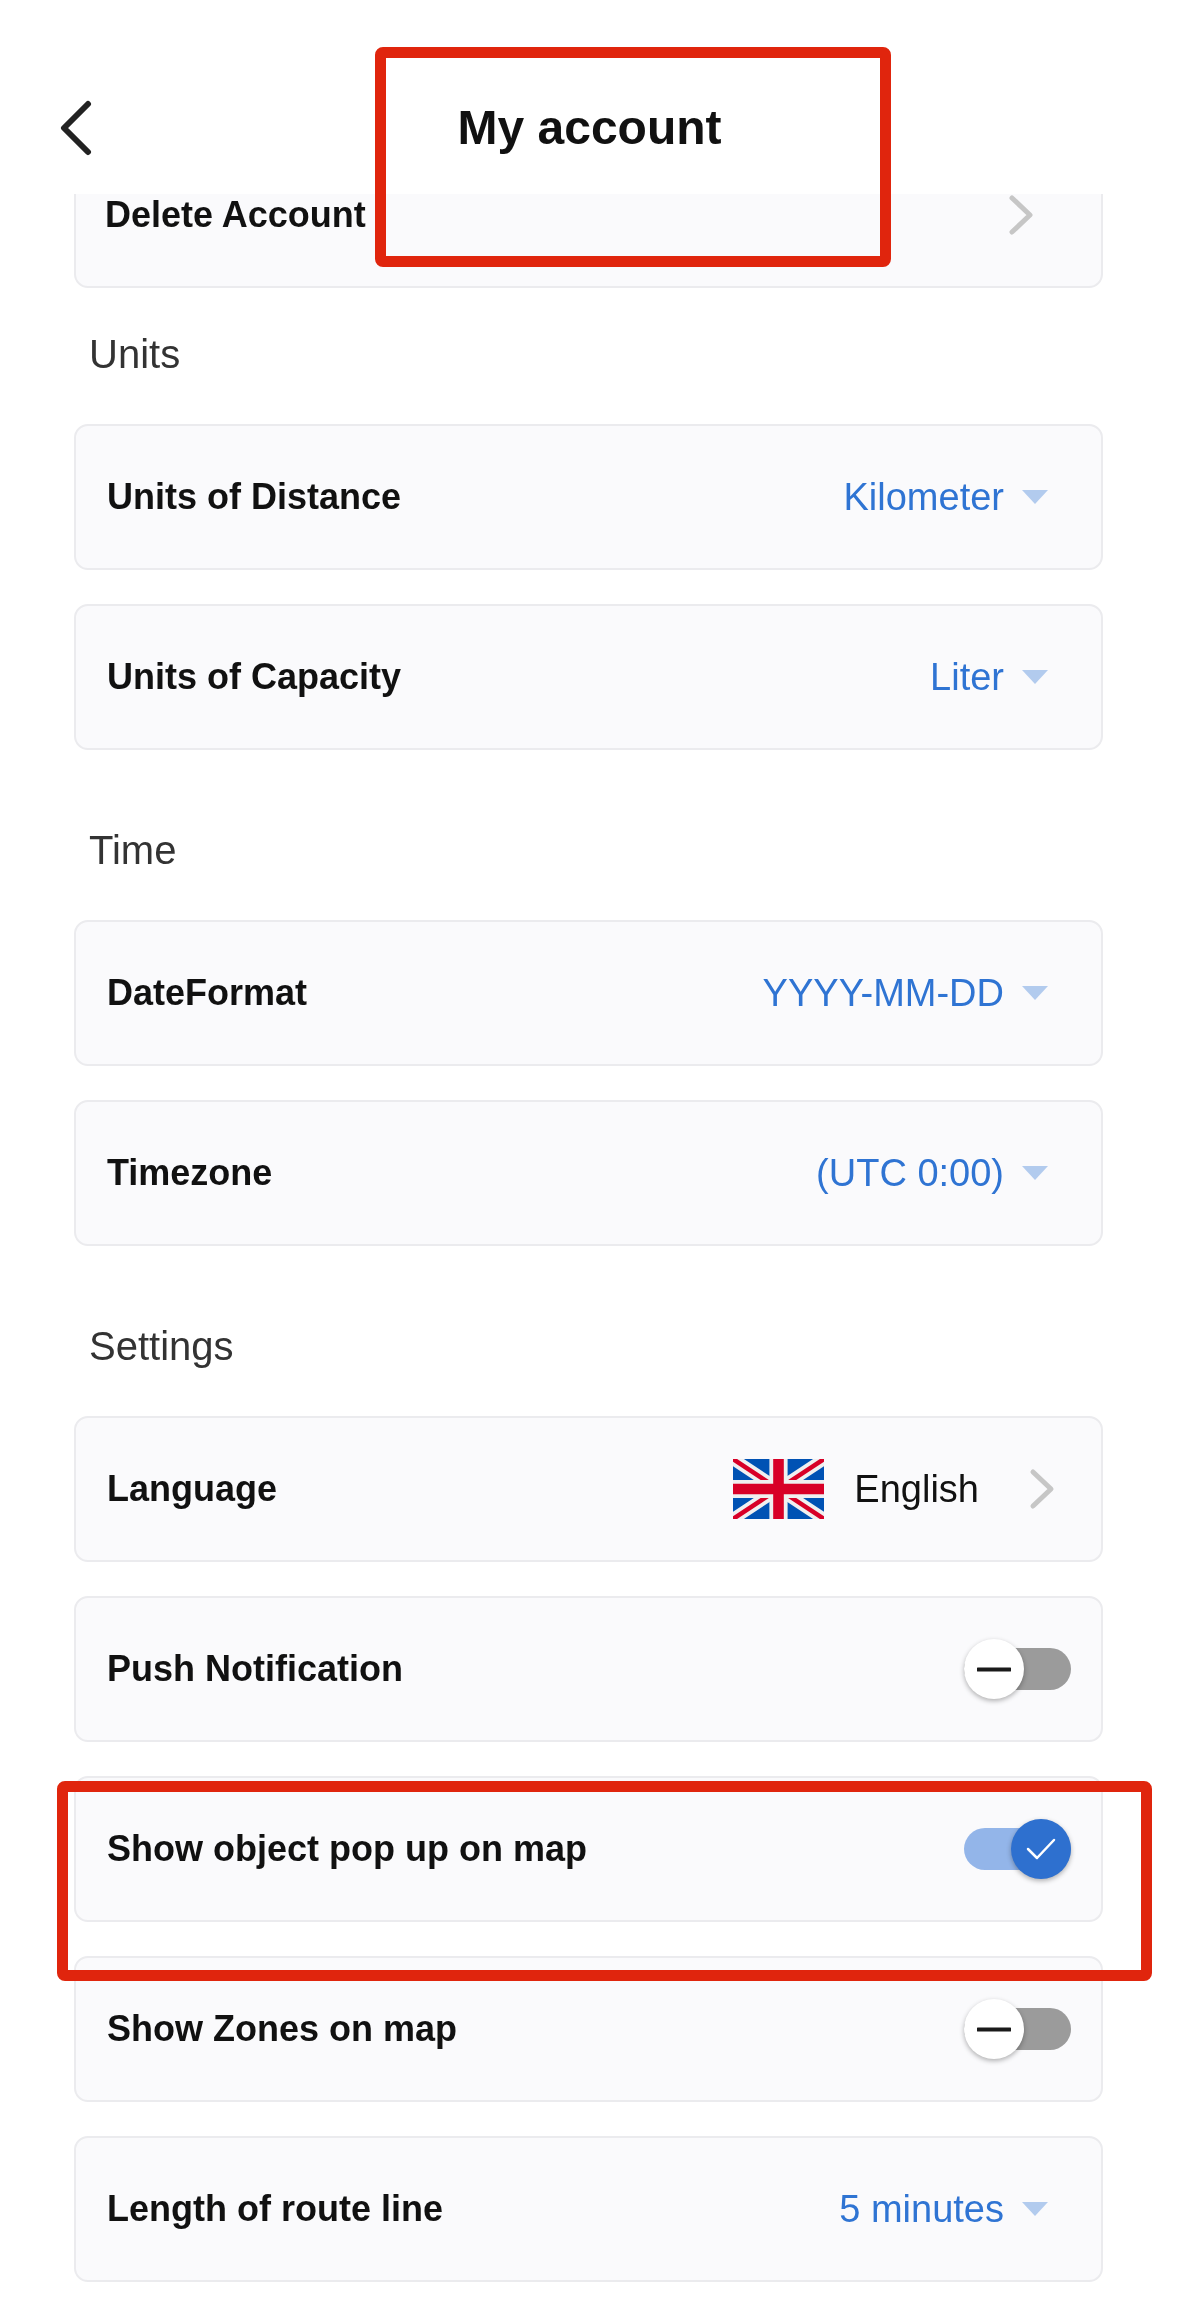 This screenshot has height=2322, width=1179. What do you see at coordinates (589, 128) in the screenshot?
I see `screen-title: My account` at bounding box center [589, 128].